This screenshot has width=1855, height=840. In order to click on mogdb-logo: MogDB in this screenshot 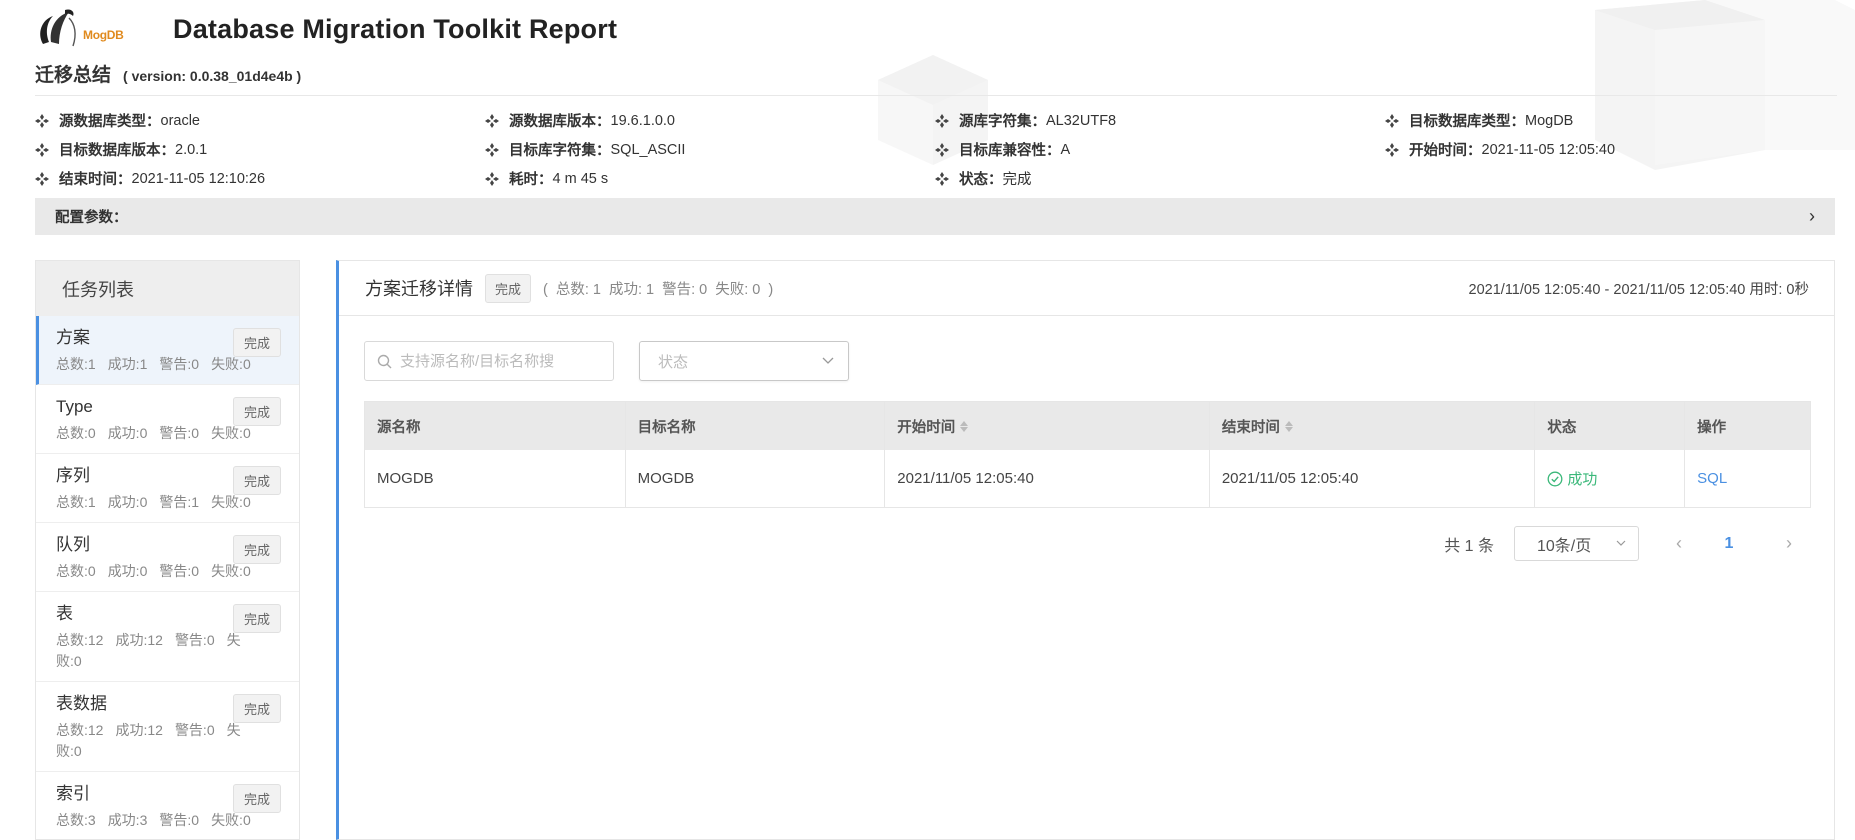, I will do `click(83, 29)`.